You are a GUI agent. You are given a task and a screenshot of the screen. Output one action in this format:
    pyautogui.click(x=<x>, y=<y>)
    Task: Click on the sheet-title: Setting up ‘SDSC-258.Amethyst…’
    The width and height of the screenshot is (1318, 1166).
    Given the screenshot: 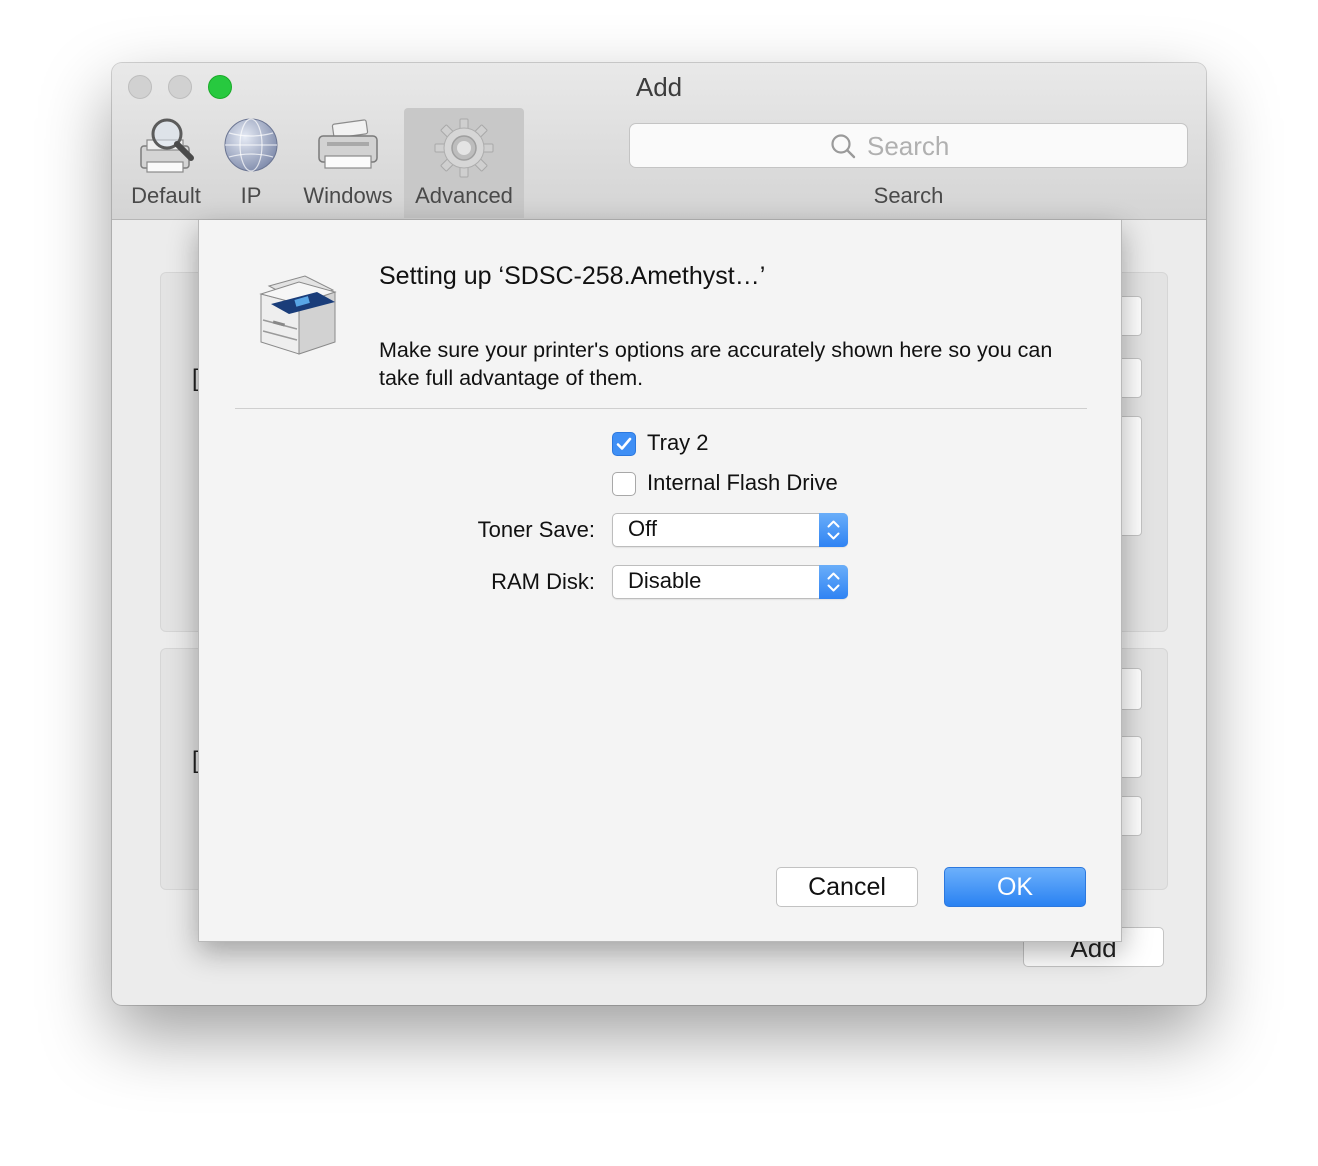 What is the action you would take?
    pyautogui.click(x=572, y=276)
    